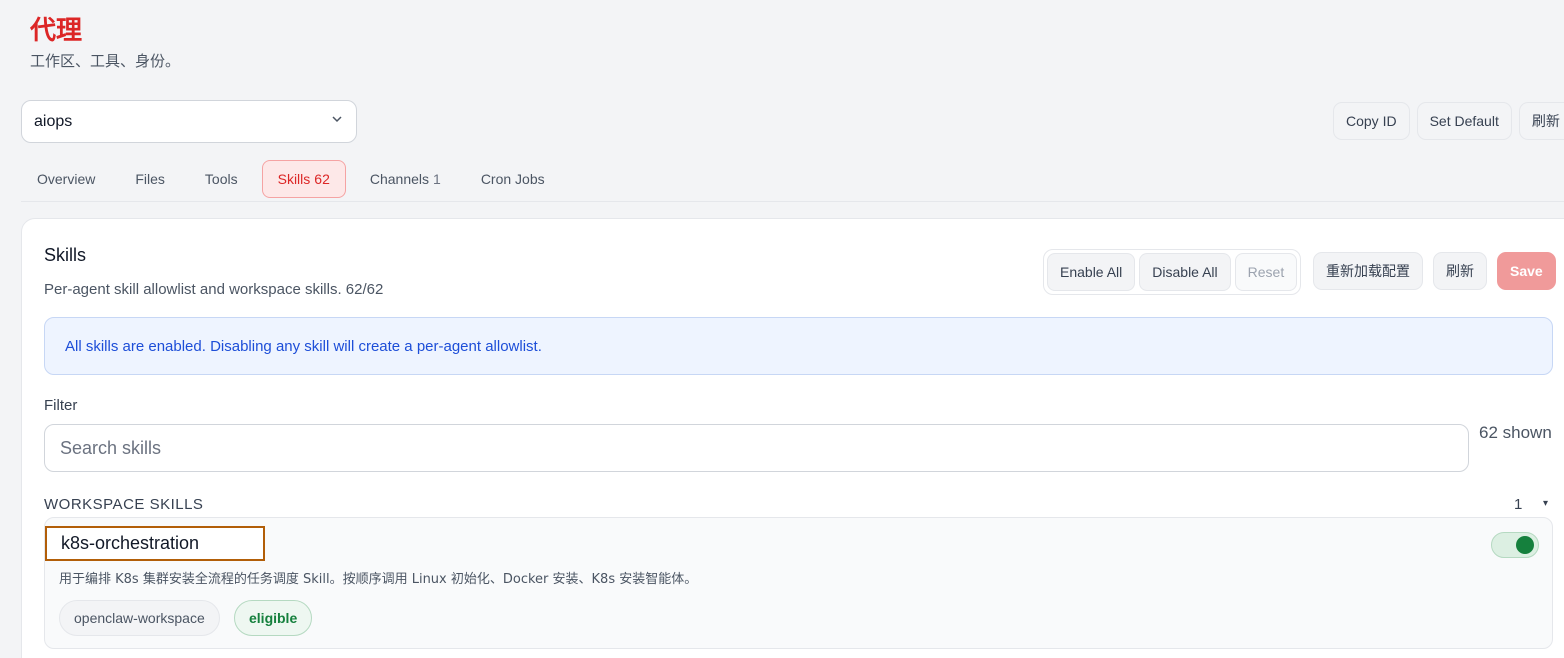  Describe the element at coordinates (189, 121) in the screenshot. I see `agent-select: aiops` at that location.